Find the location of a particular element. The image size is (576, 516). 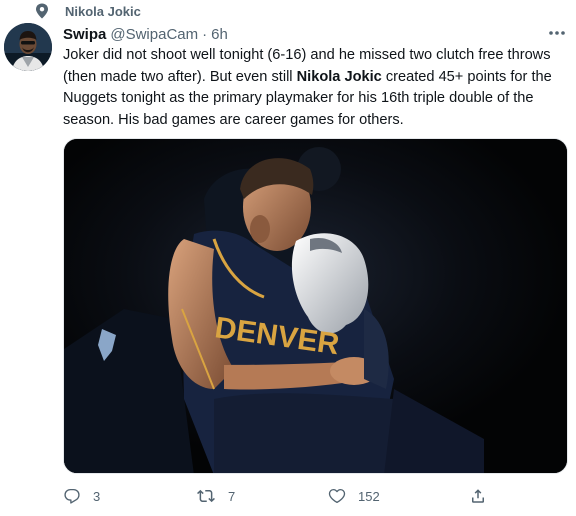

more-button is located at coordinates (557, 33).